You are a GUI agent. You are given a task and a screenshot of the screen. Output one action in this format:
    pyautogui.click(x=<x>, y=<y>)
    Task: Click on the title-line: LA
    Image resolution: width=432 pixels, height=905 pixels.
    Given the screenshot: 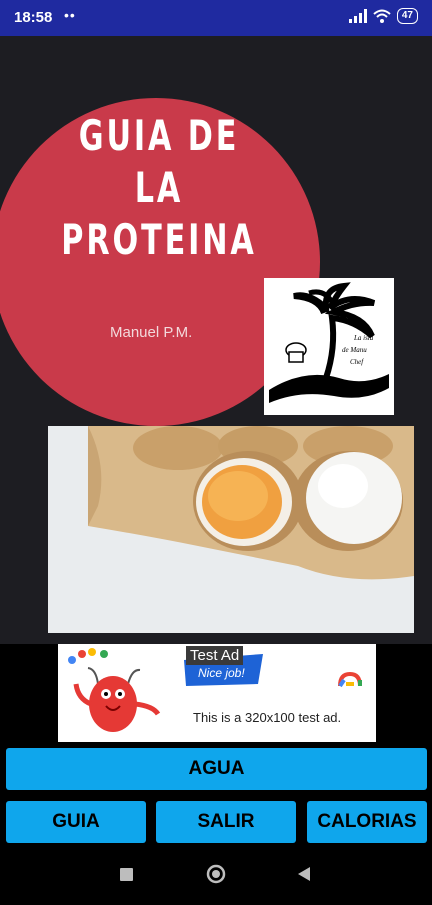 What is the action you would take?
    pyautogui.click(x=159, y=187)
    